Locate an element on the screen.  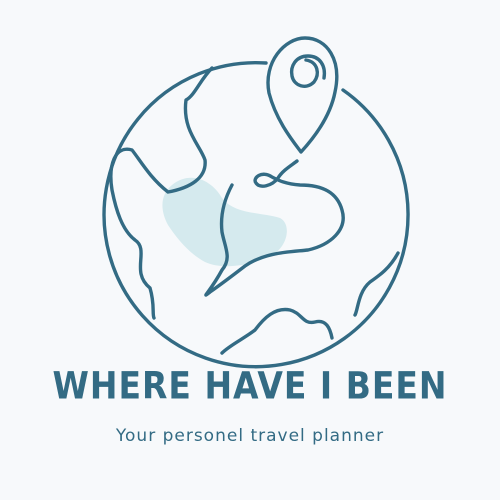
continent-fill-blob is located at coordinates (224, 222).